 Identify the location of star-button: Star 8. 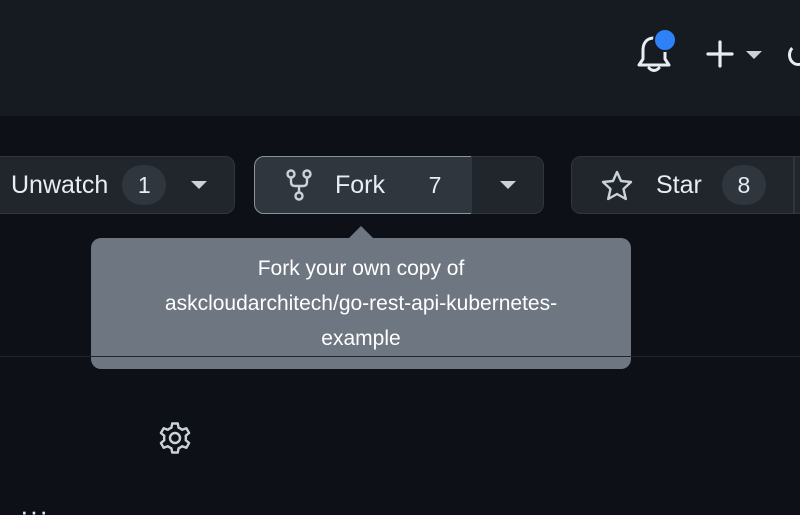
(685, 185).